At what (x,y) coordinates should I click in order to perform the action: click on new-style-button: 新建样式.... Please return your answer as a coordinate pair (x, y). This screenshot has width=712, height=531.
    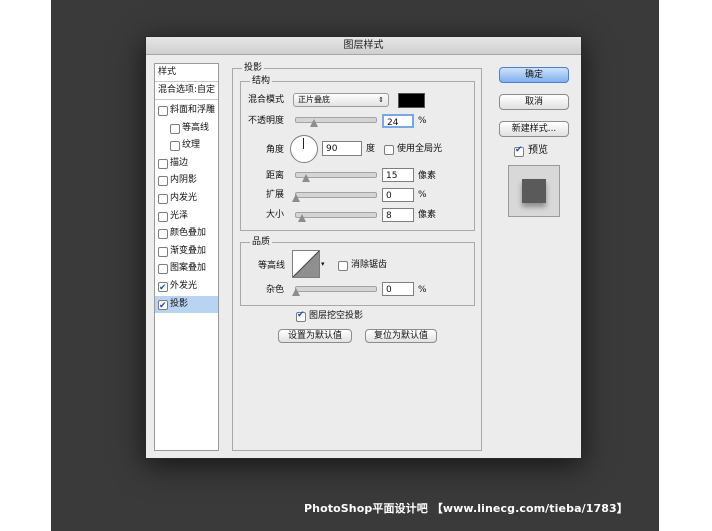
    Looking at the image, I should click on (534, 129).